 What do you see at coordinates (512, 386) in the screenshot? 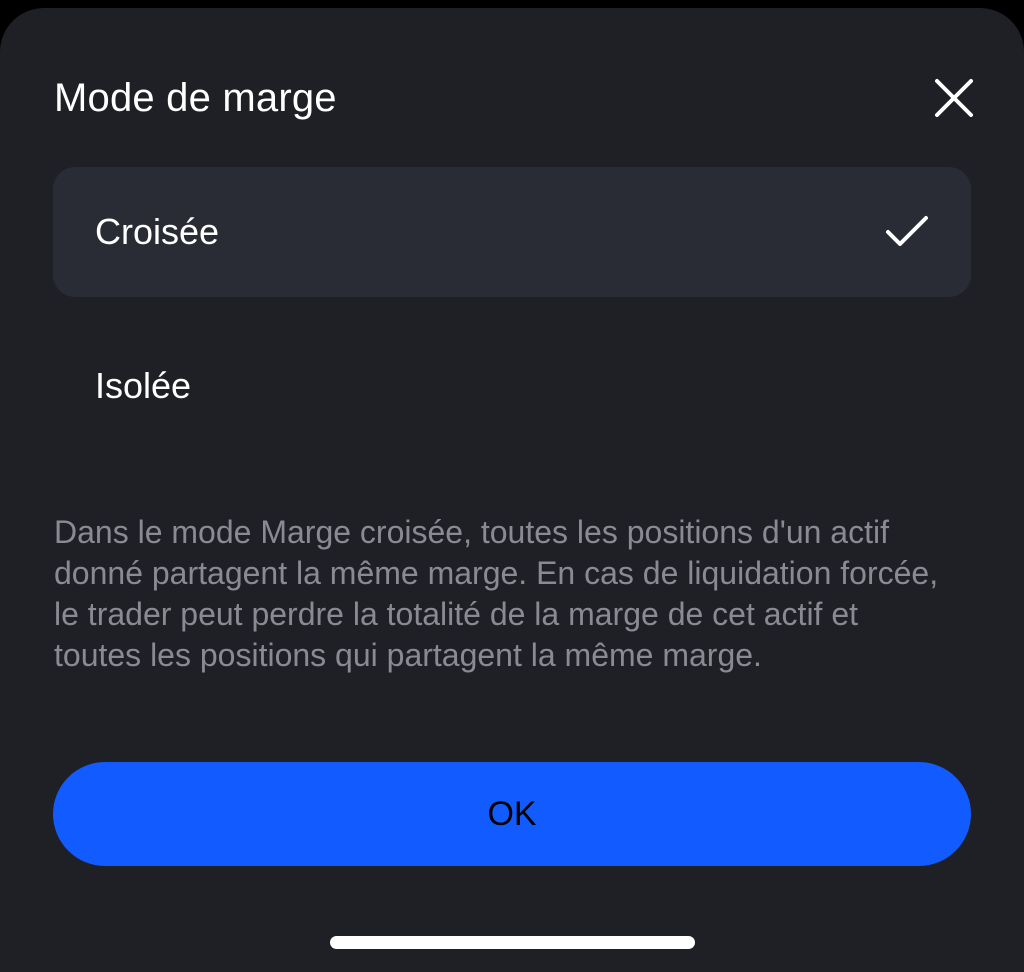
I see `option-isolated-margin: Isolée` at bounding box center [512, 386].